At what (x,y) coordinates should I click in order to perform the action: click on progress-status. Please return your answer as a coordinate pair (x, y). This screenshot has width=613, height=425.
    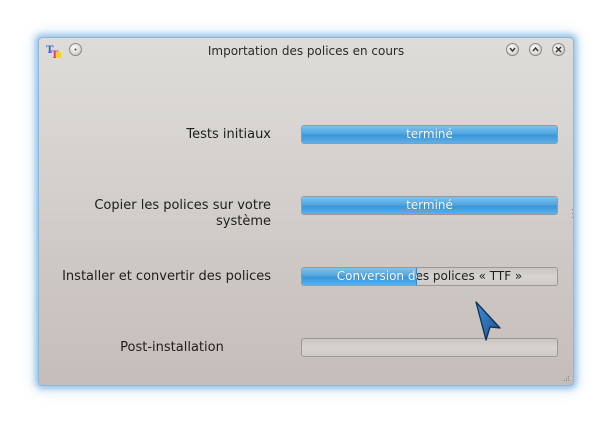
    Looking at the image, I should click on (429, 347).